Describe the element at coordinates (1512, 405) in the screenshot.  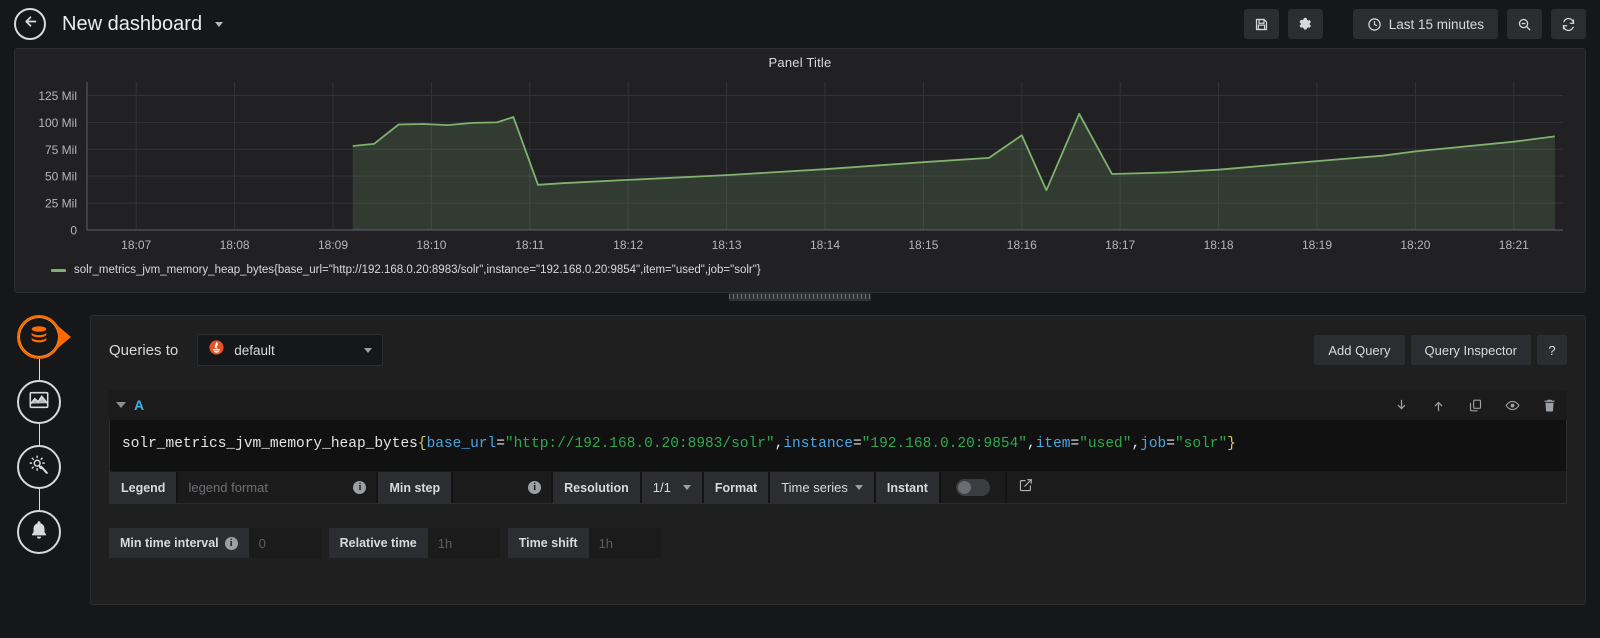
I see `toggle-query-visibility-button` at that location.